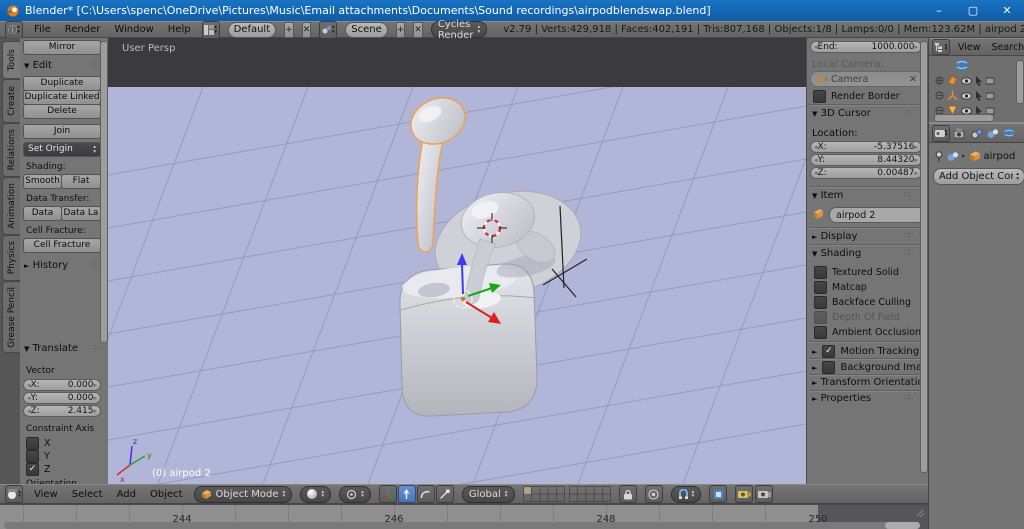 The width and height of the screenshot is (1024, 529). Describe the element at coordinates (960, 133) in the screenshot. I see `tab-render-icon` at that location.